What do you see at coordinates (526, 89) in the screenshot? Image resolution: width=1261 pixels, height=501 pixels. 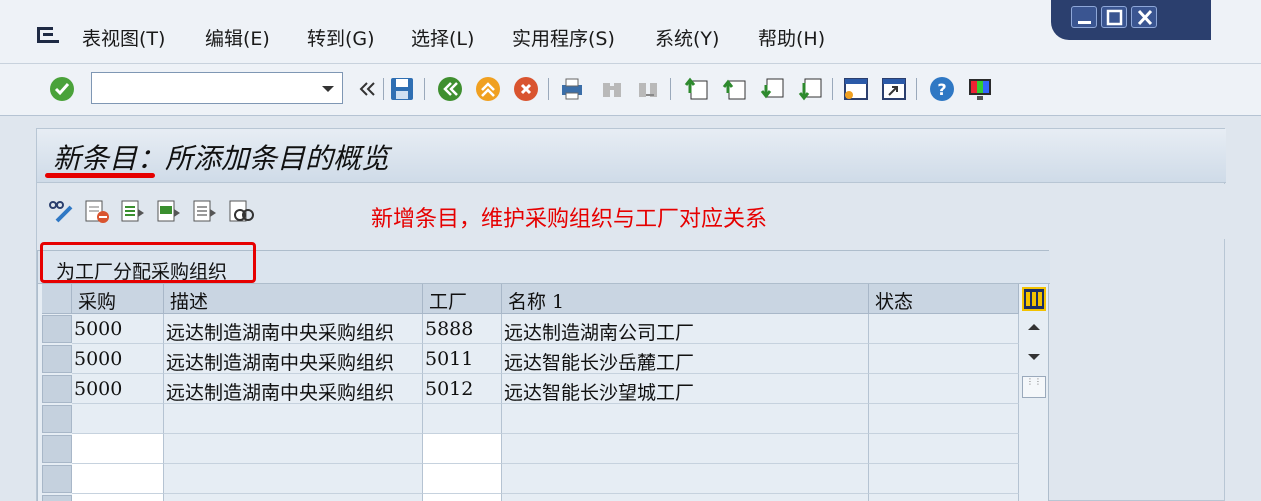 I see `cancel-icon` at bounding box center [526, 89].